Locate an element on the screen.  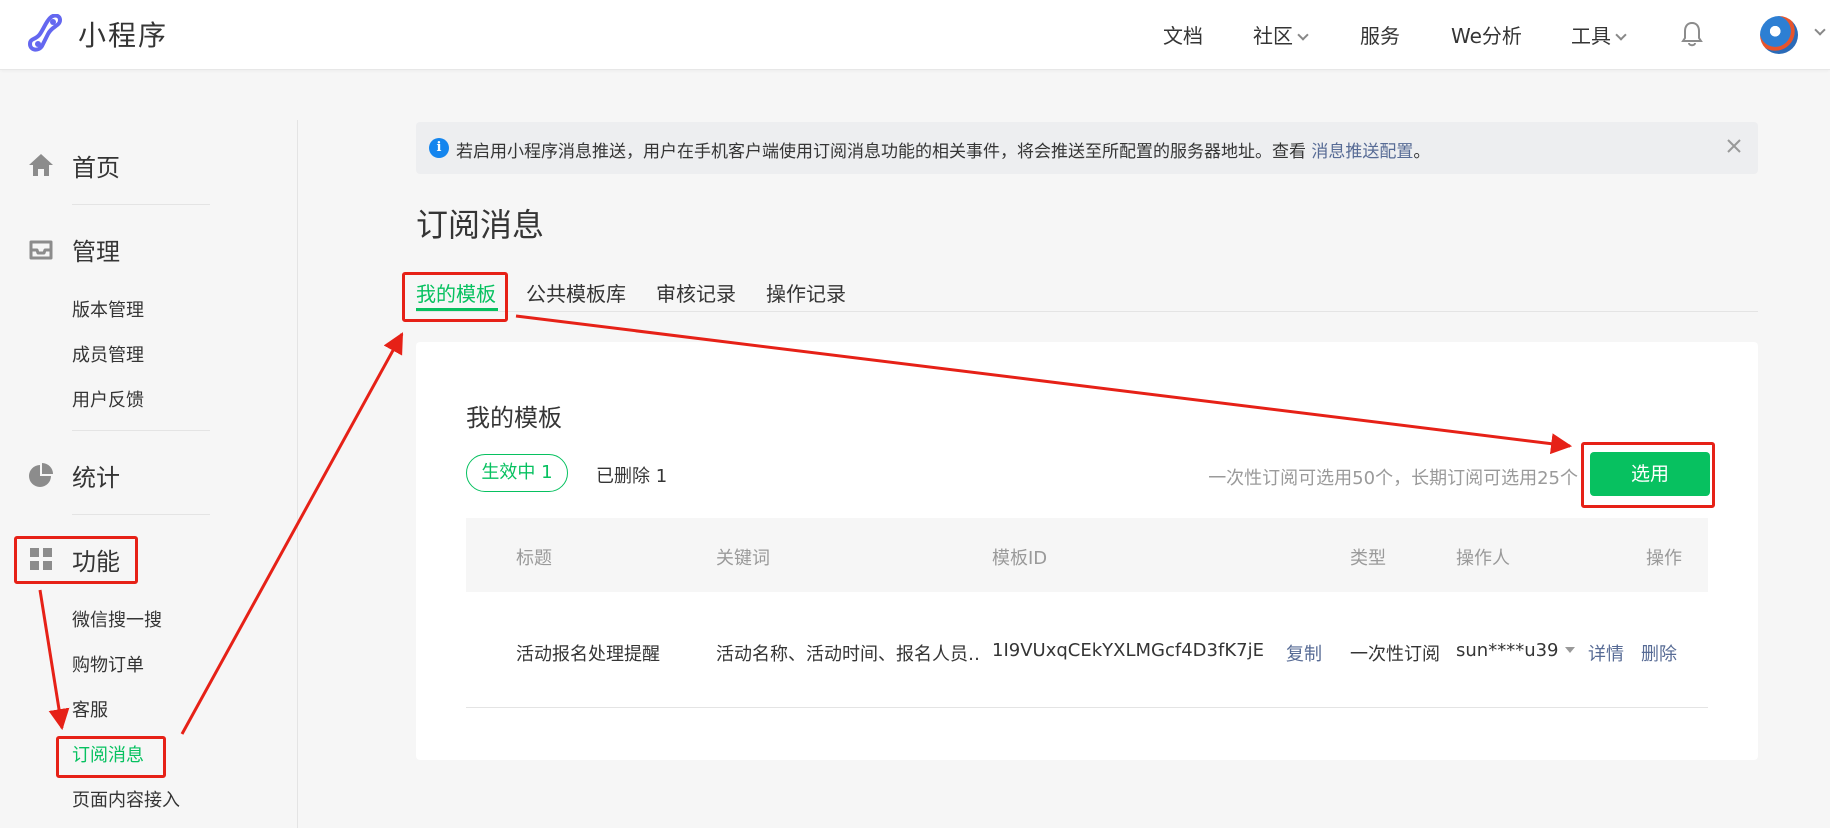
column-header-type: 类型 is located at coordinates (1368, 558).